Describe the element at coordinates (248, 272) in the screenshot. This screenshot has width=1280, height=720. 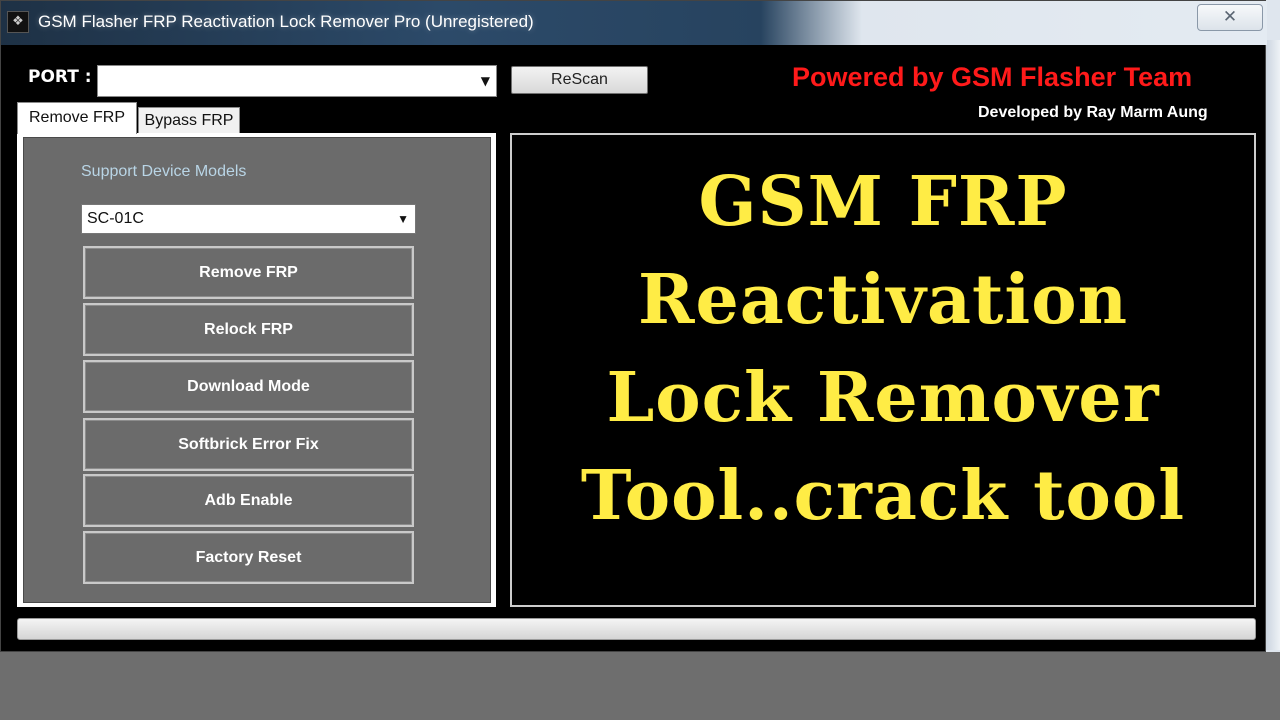
I see `remove-frp-button: Remove FRP` at that location.